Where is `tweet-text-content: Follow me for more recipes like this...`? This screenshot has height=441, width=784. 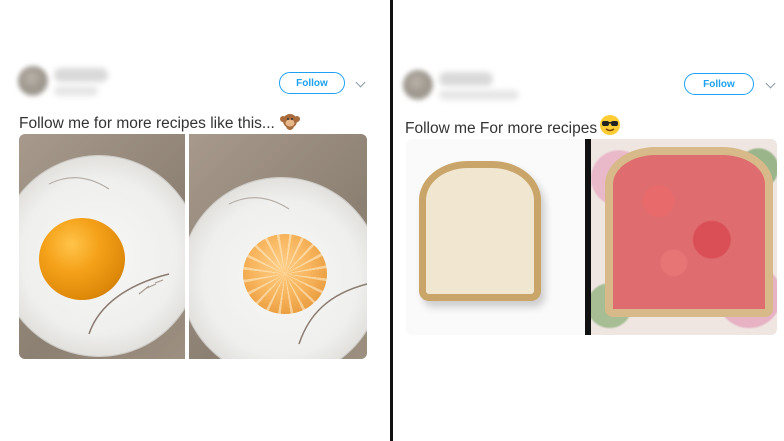 tweet-text-content: Follow me for more recipes like this... is located at coordinates (147, 123).